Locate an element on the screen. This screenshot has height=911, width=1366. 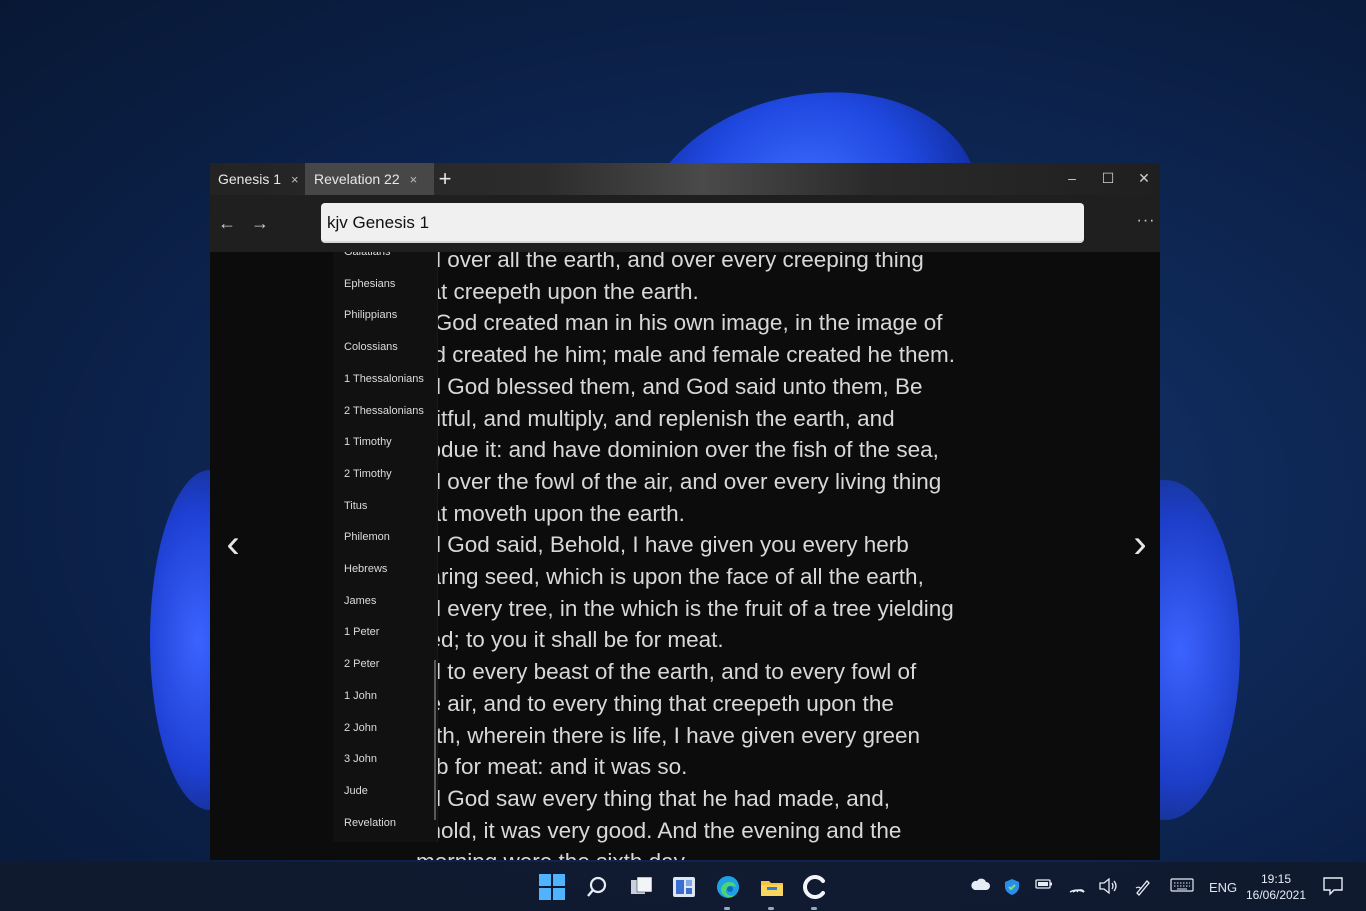
book-list-item: Galatians is located at coordinates (367, 259).